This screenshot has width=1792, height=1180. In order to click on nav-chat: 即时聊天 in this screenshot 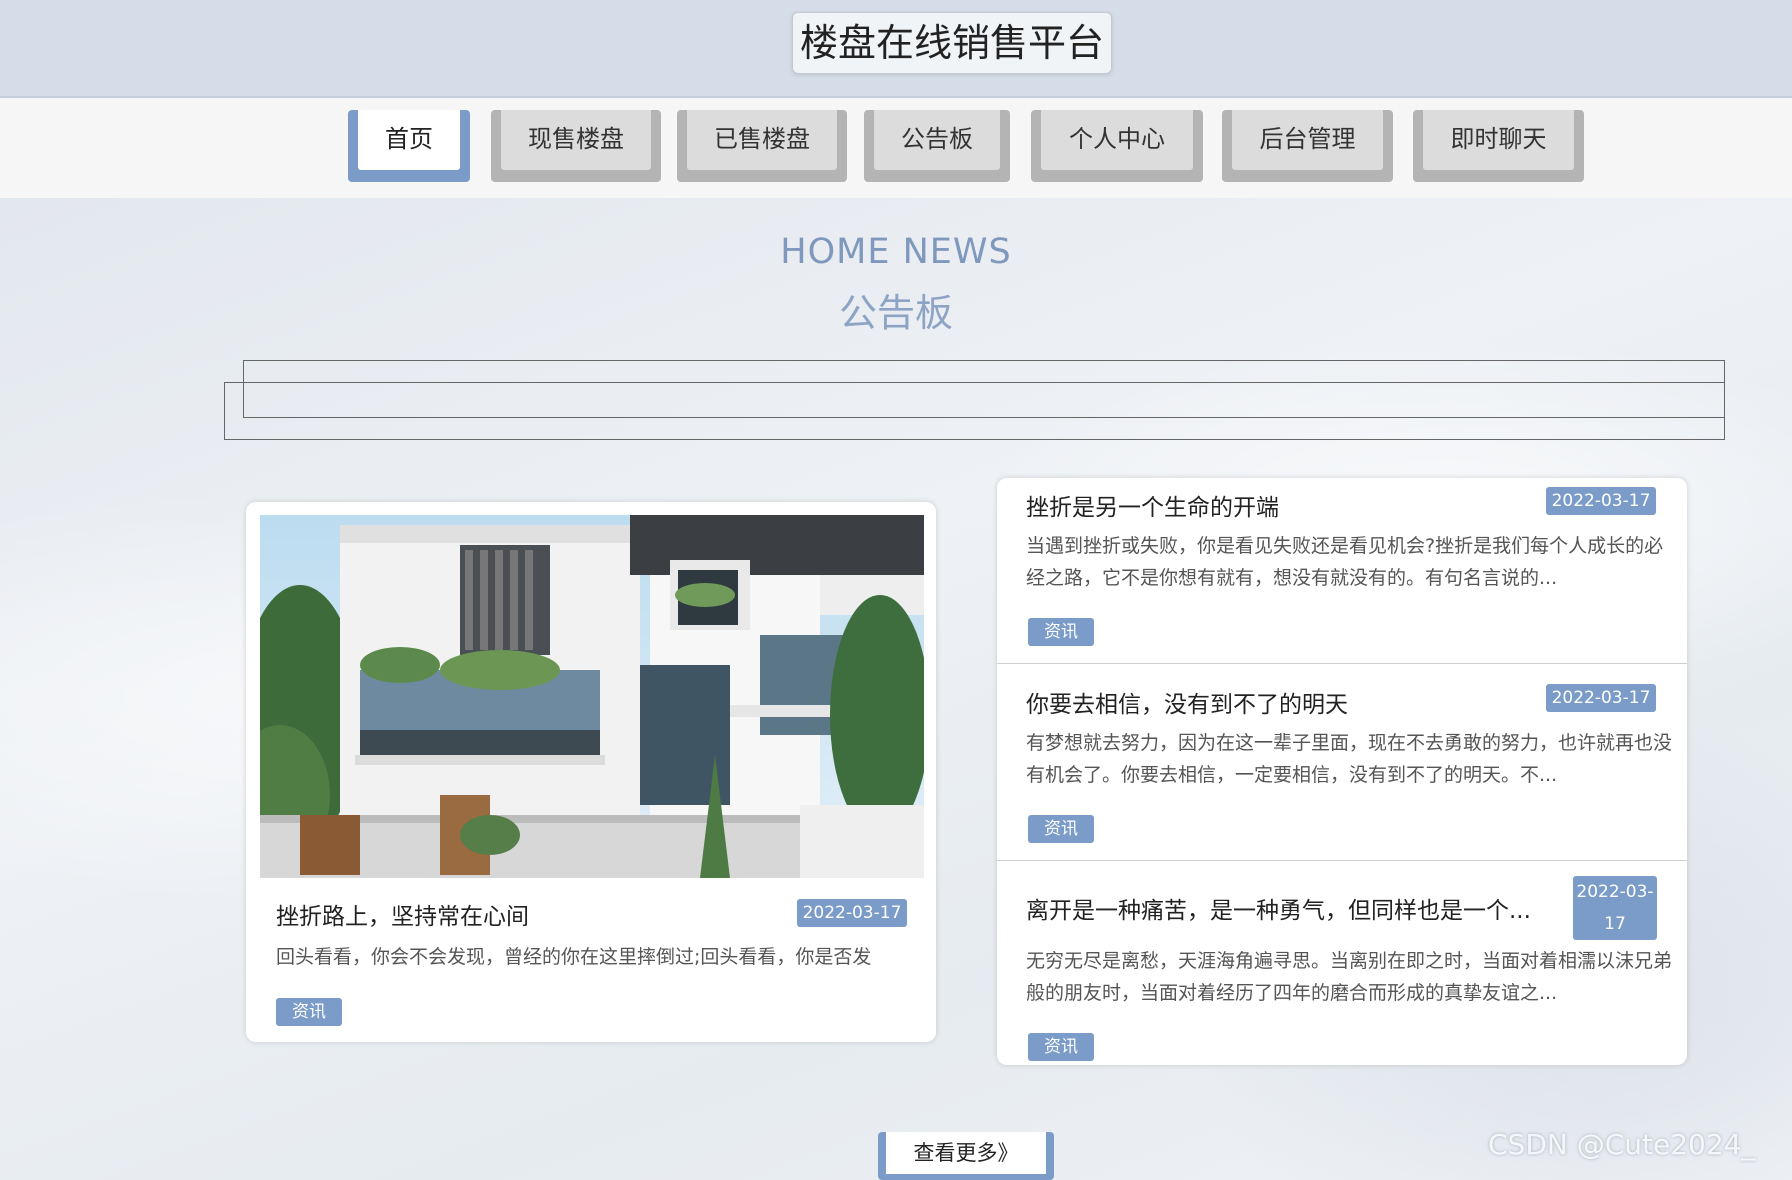, I will do `click(1498, 146)`.